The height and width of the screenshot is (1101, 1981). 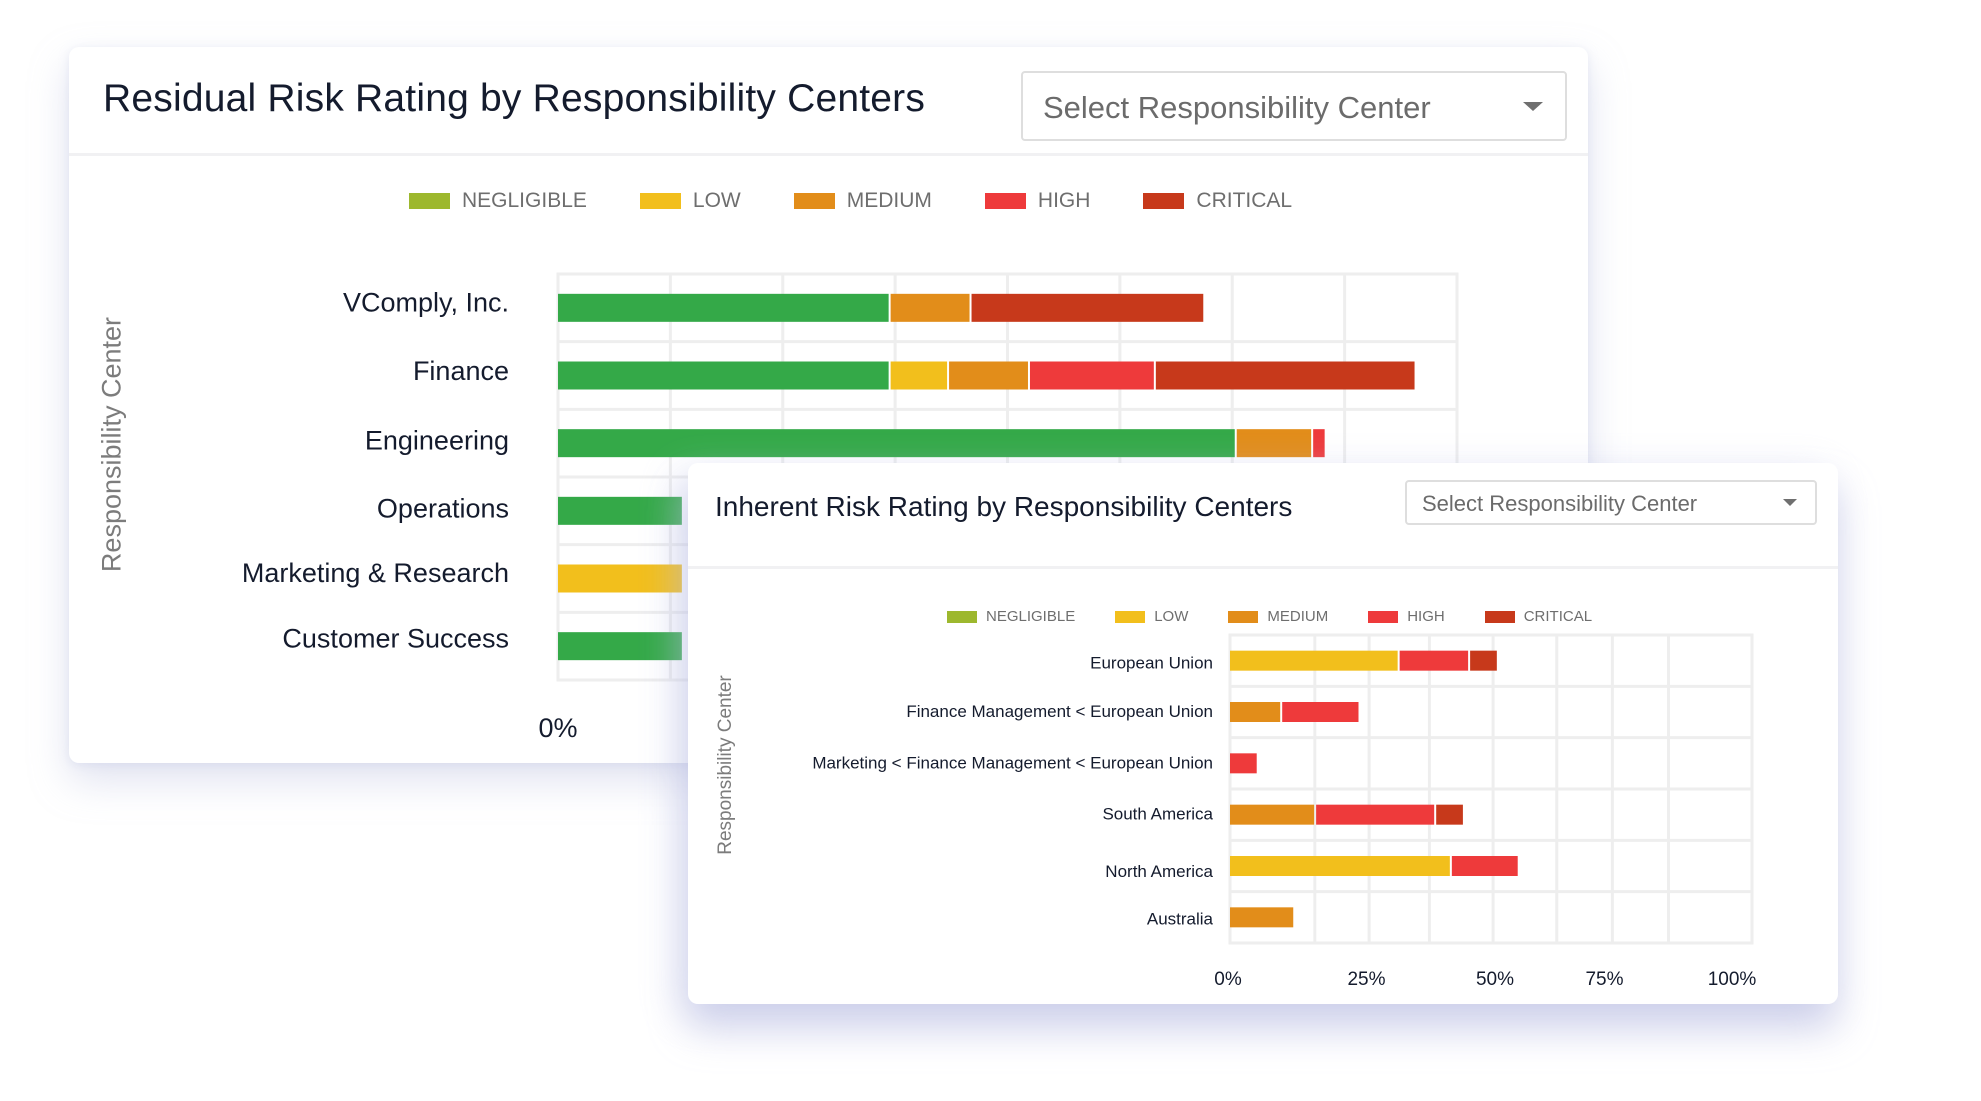 I want to click on category-label: Operations, so click(x=443, y=508).